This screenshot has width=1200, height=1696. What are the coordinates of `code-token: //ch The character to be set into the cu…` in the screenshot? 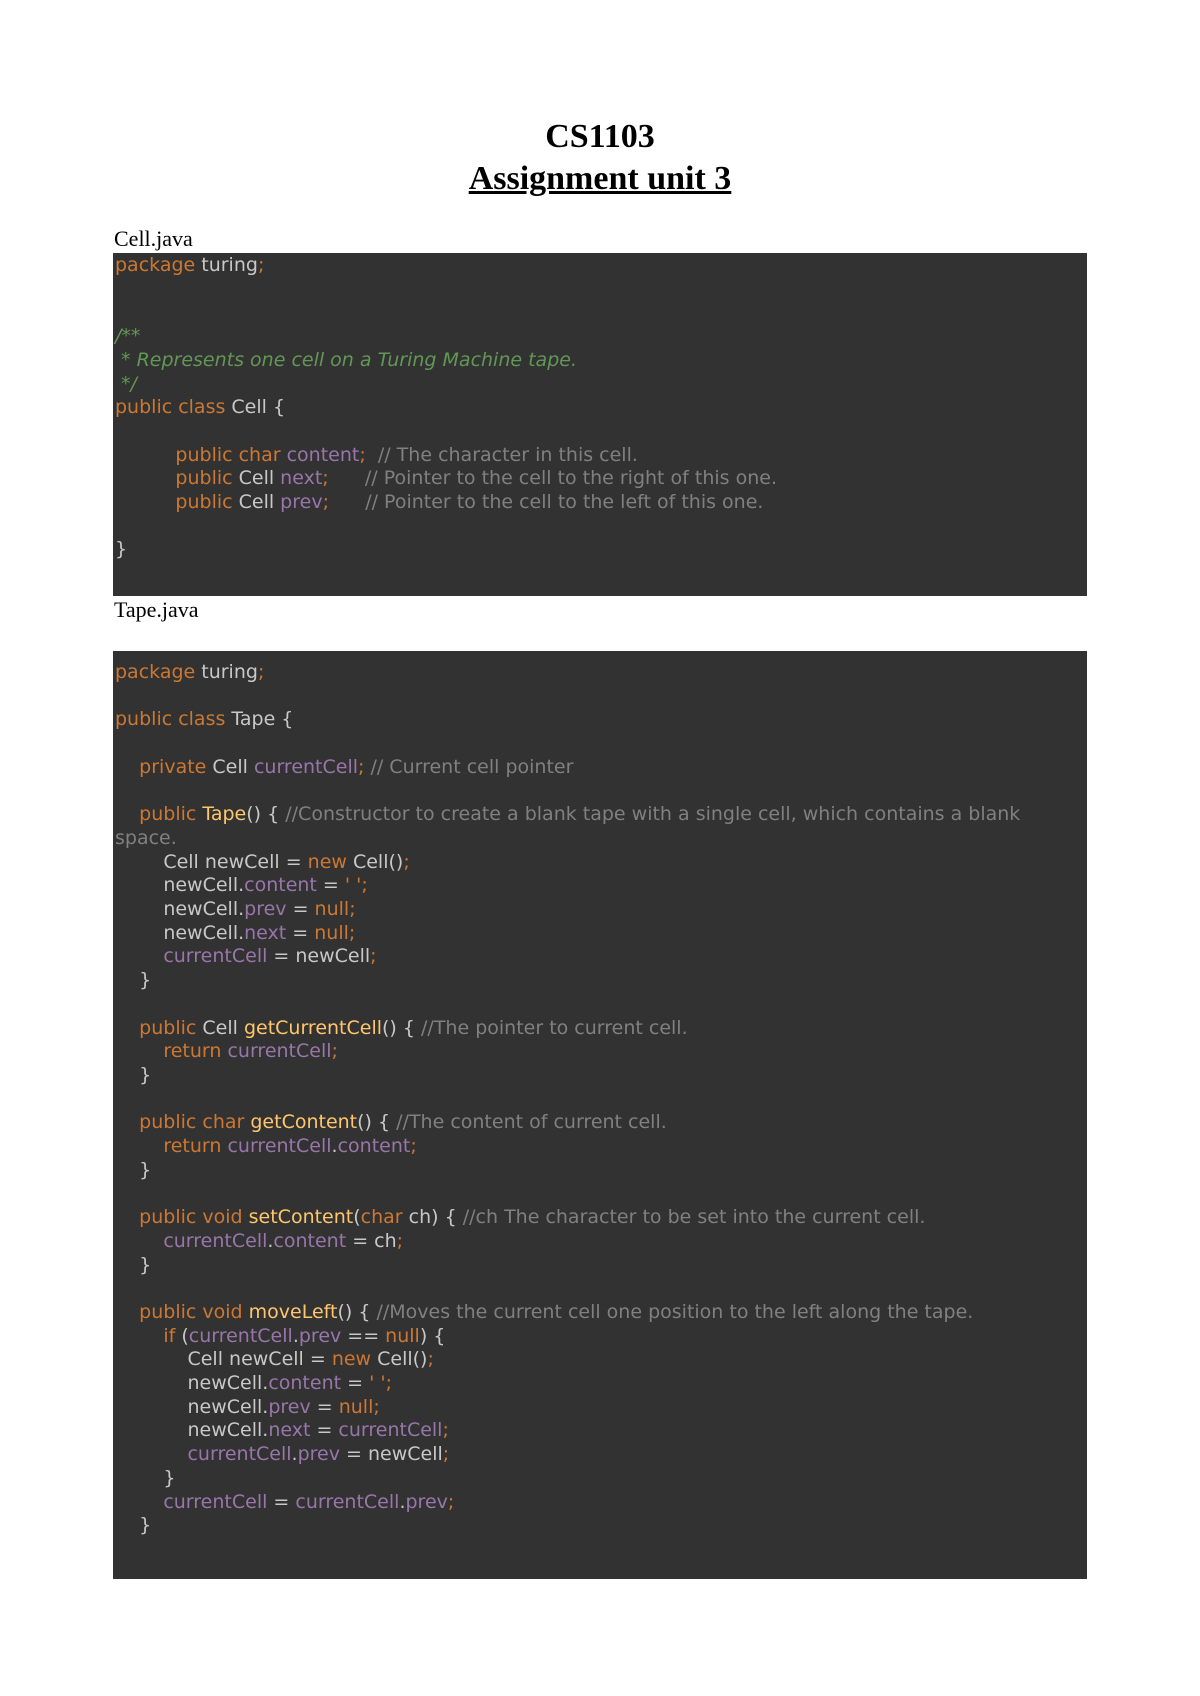 It's located at (694, 1217).